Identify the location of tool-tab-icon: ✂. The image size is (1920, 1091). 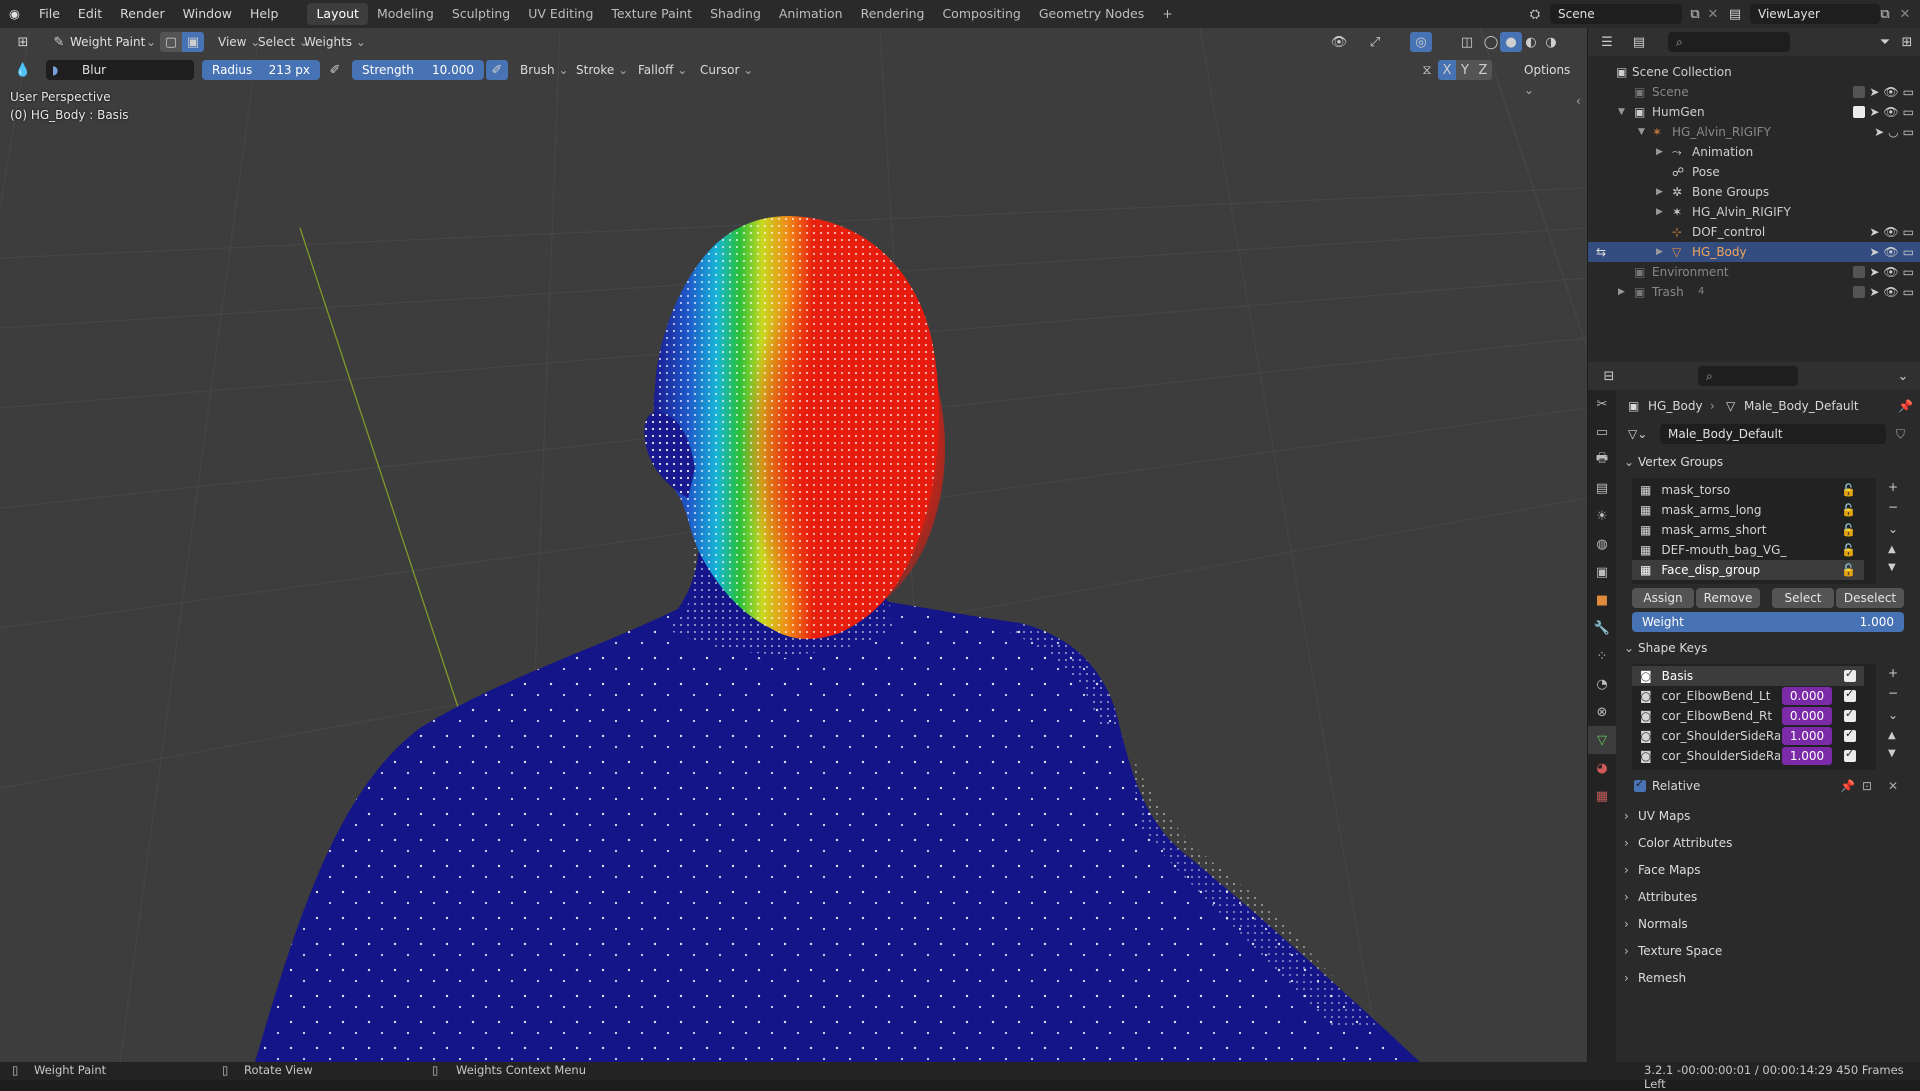
(1602, 404).